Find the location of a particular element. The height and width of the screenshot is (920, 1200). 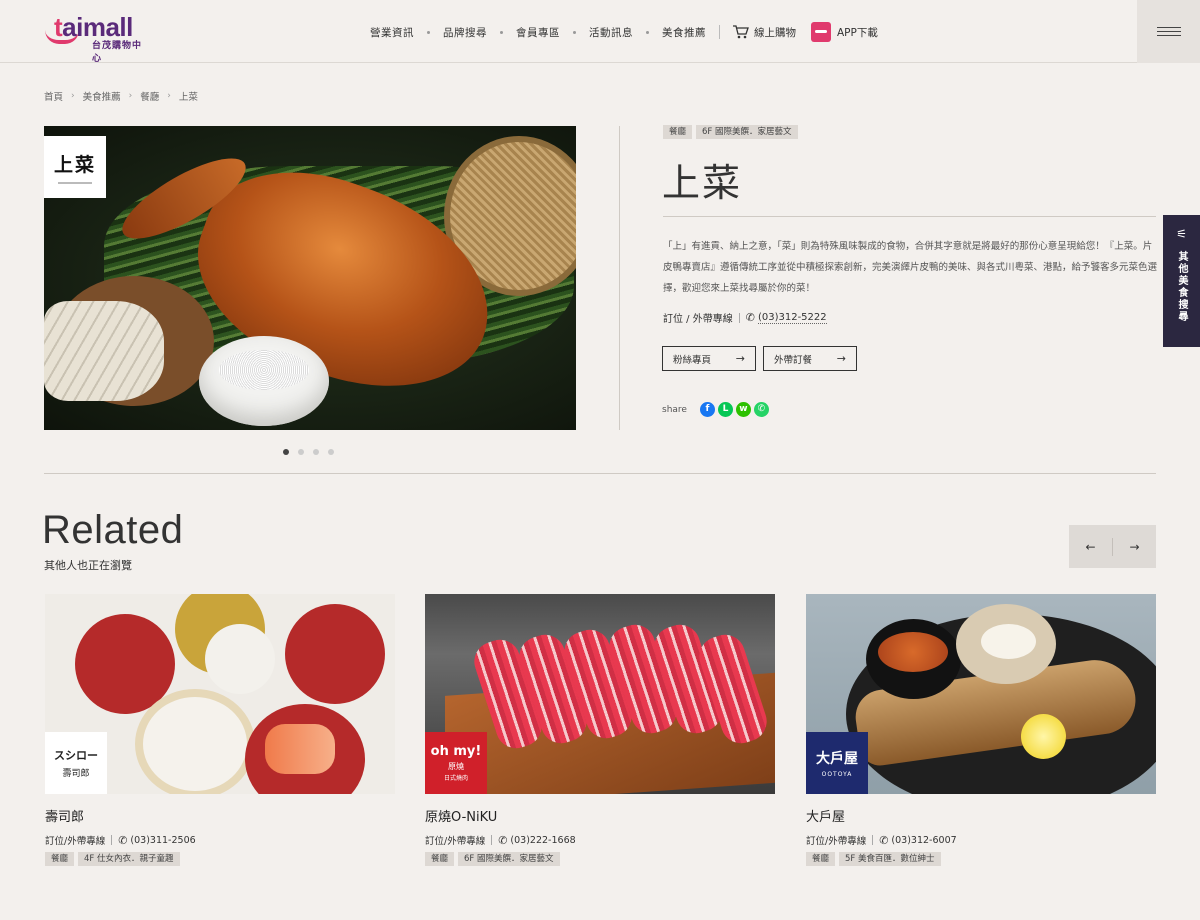

taimall-logo: taimall 台茂購物中心 is located at coordinates (92, 38).